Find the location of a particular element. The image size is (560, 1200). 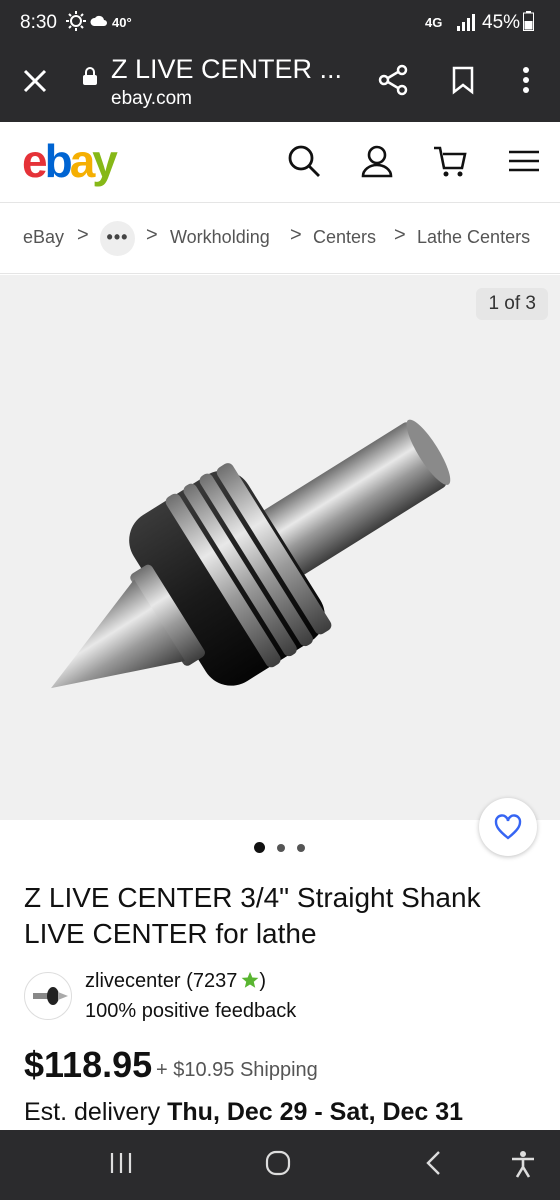

image-pagination is located at coordinates (280, 847).